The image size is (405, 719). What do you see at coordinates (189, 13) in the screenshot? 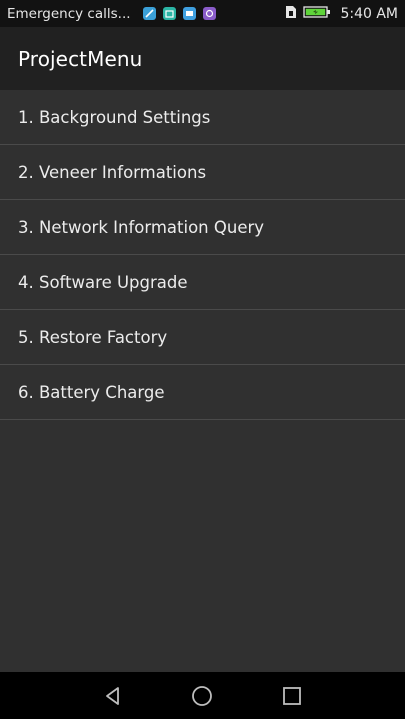
I see `mail-icon` at bounding box center [189, 13].